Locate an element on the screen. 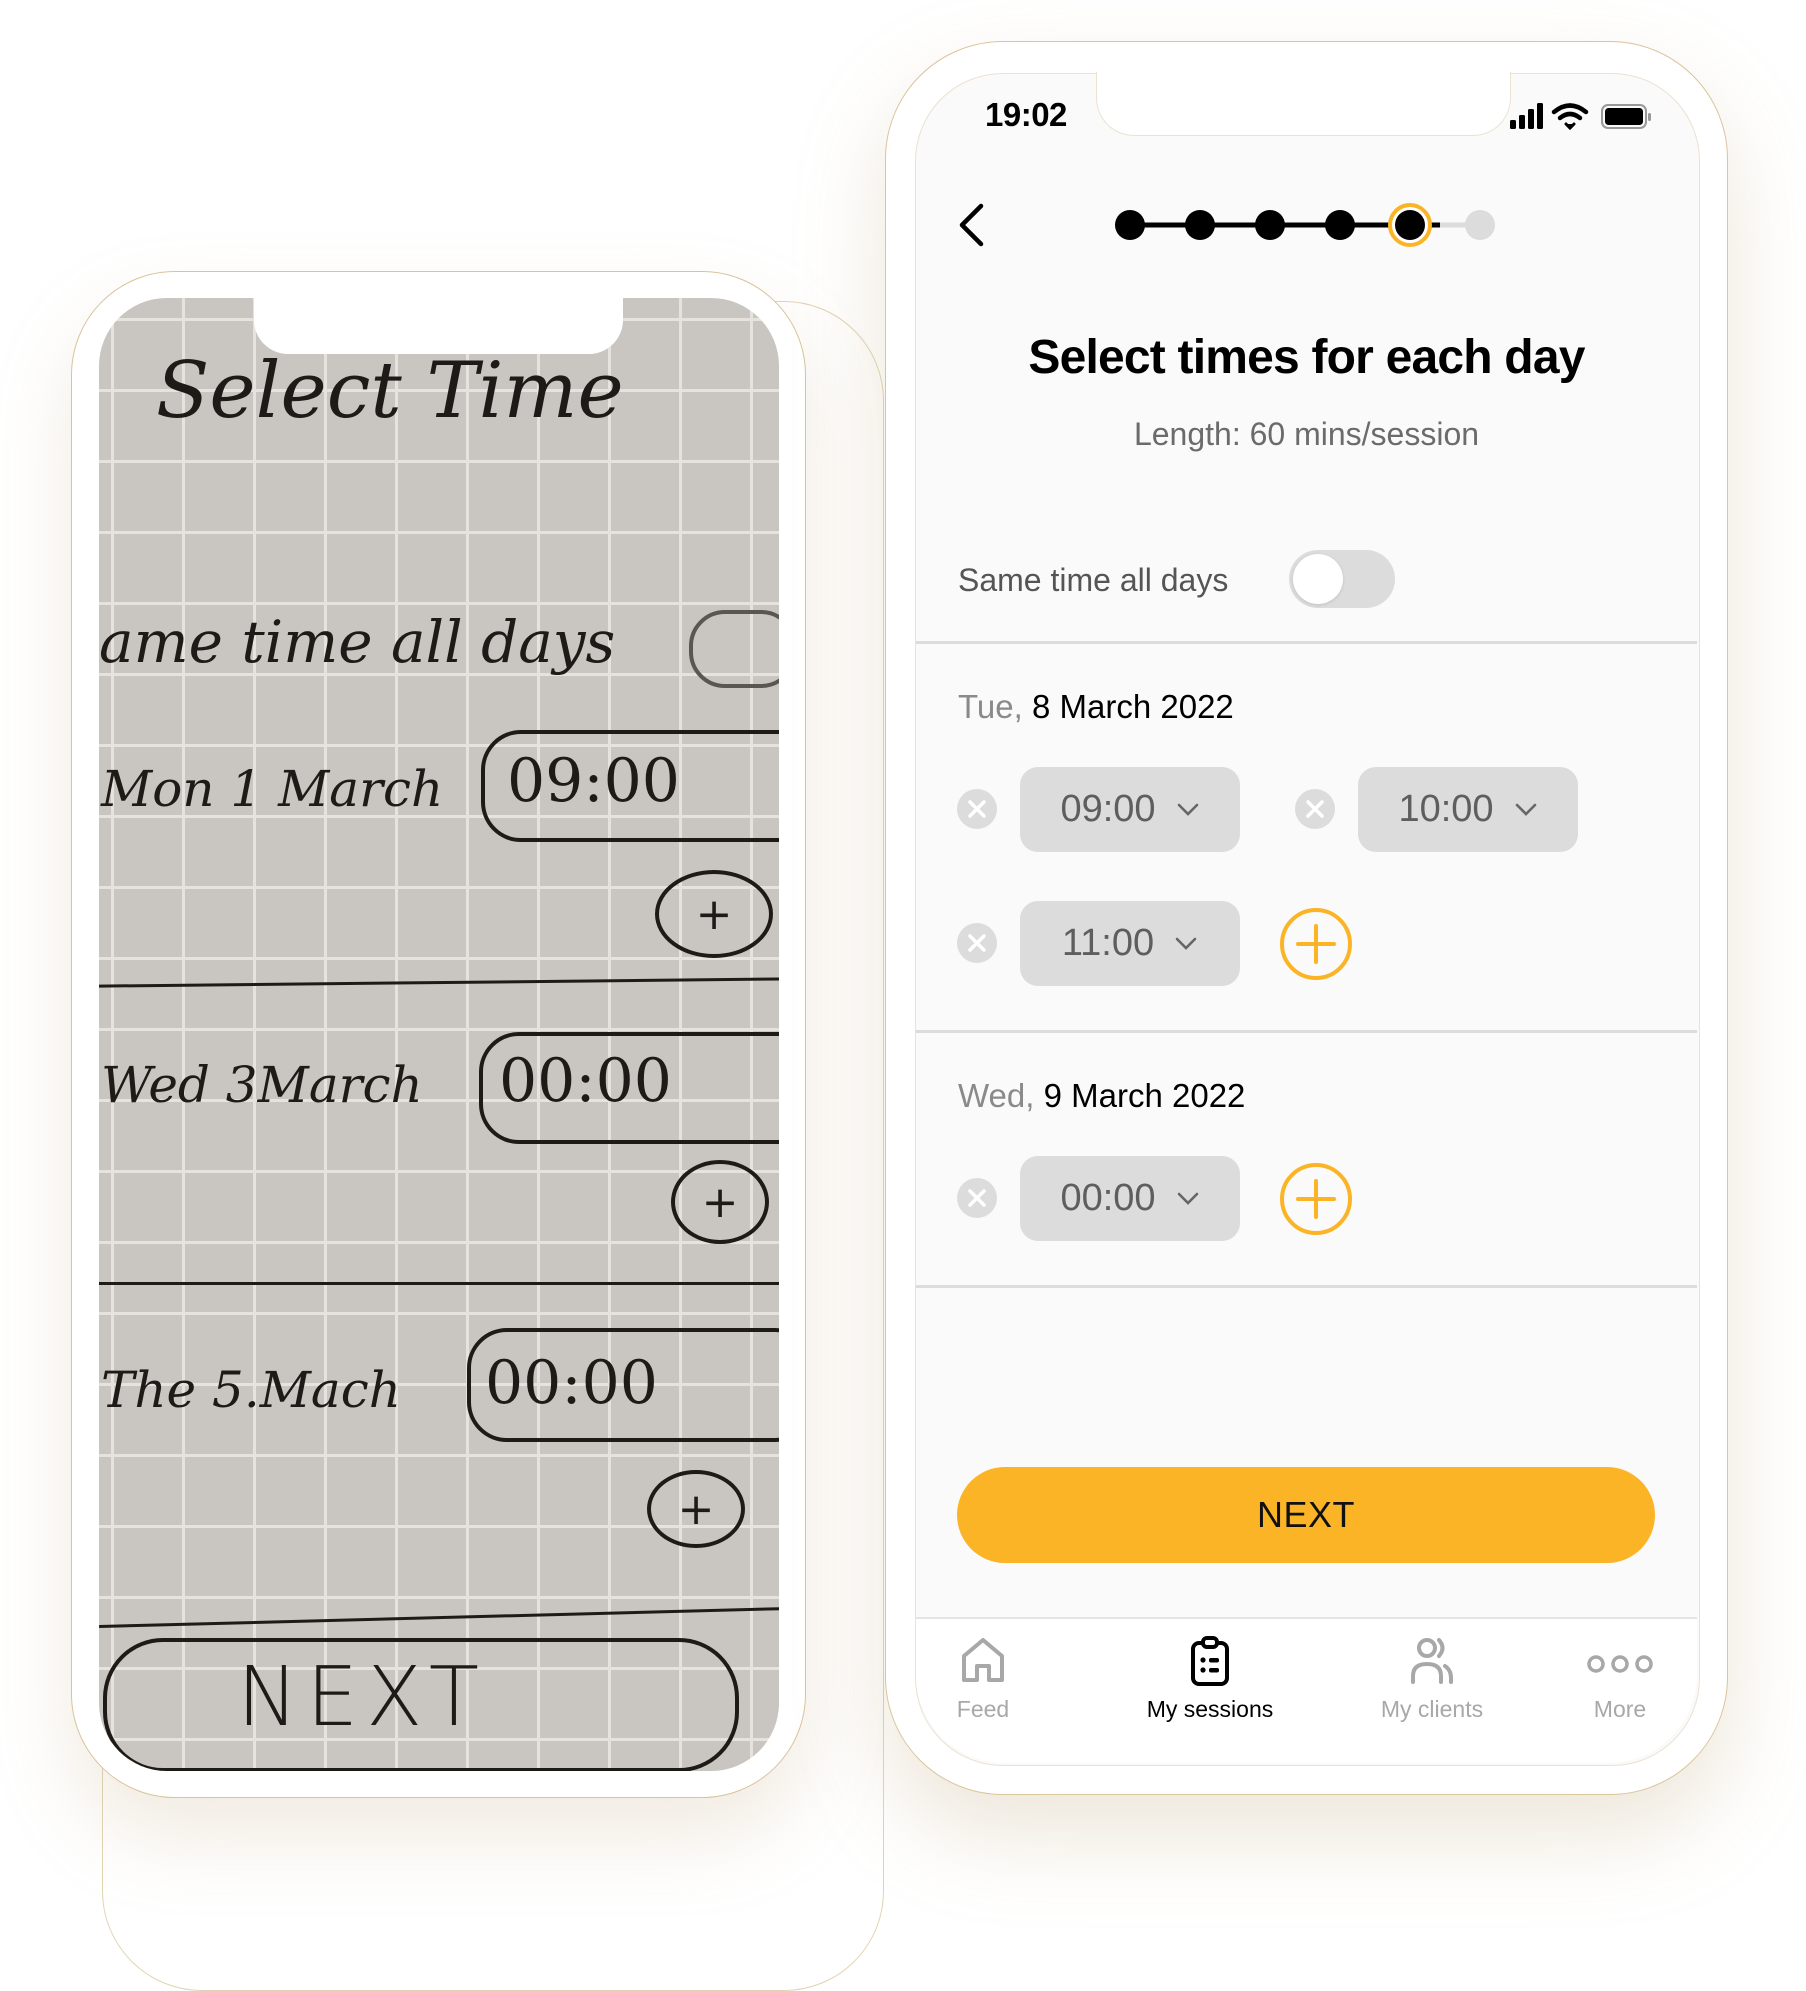 The width and height of the screenshot is (1806, 1991). wifi-icon is located at coordinates (1570, 117).